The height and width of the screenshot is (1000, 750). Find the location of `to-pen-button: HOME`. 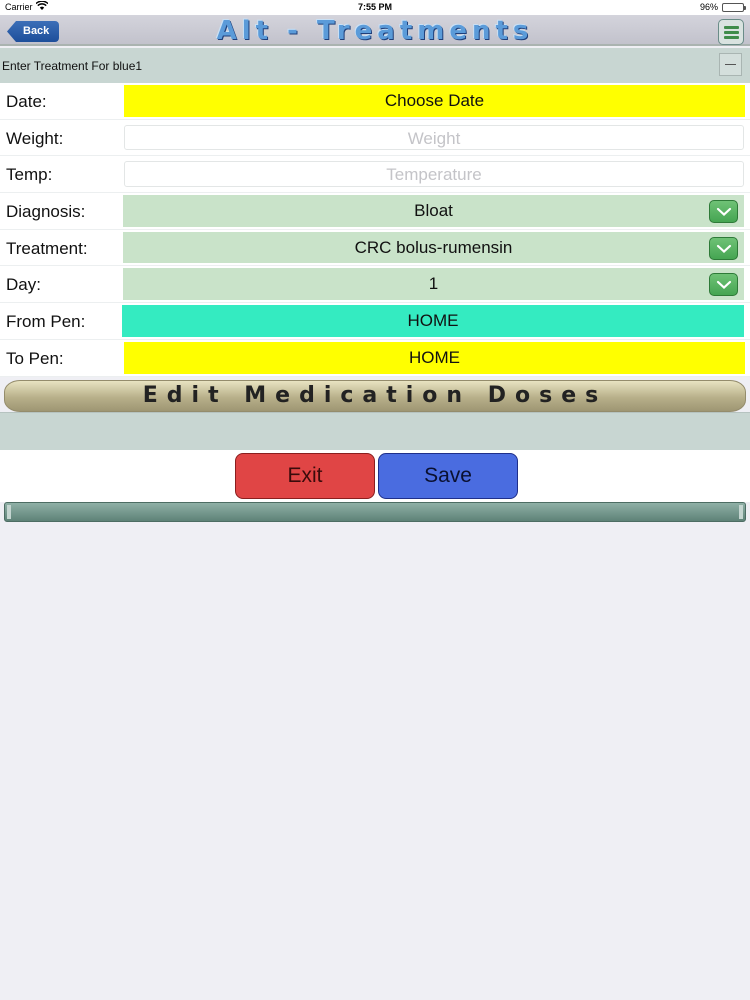

to-pen-button: HOME is located at coordinates (434, 357).